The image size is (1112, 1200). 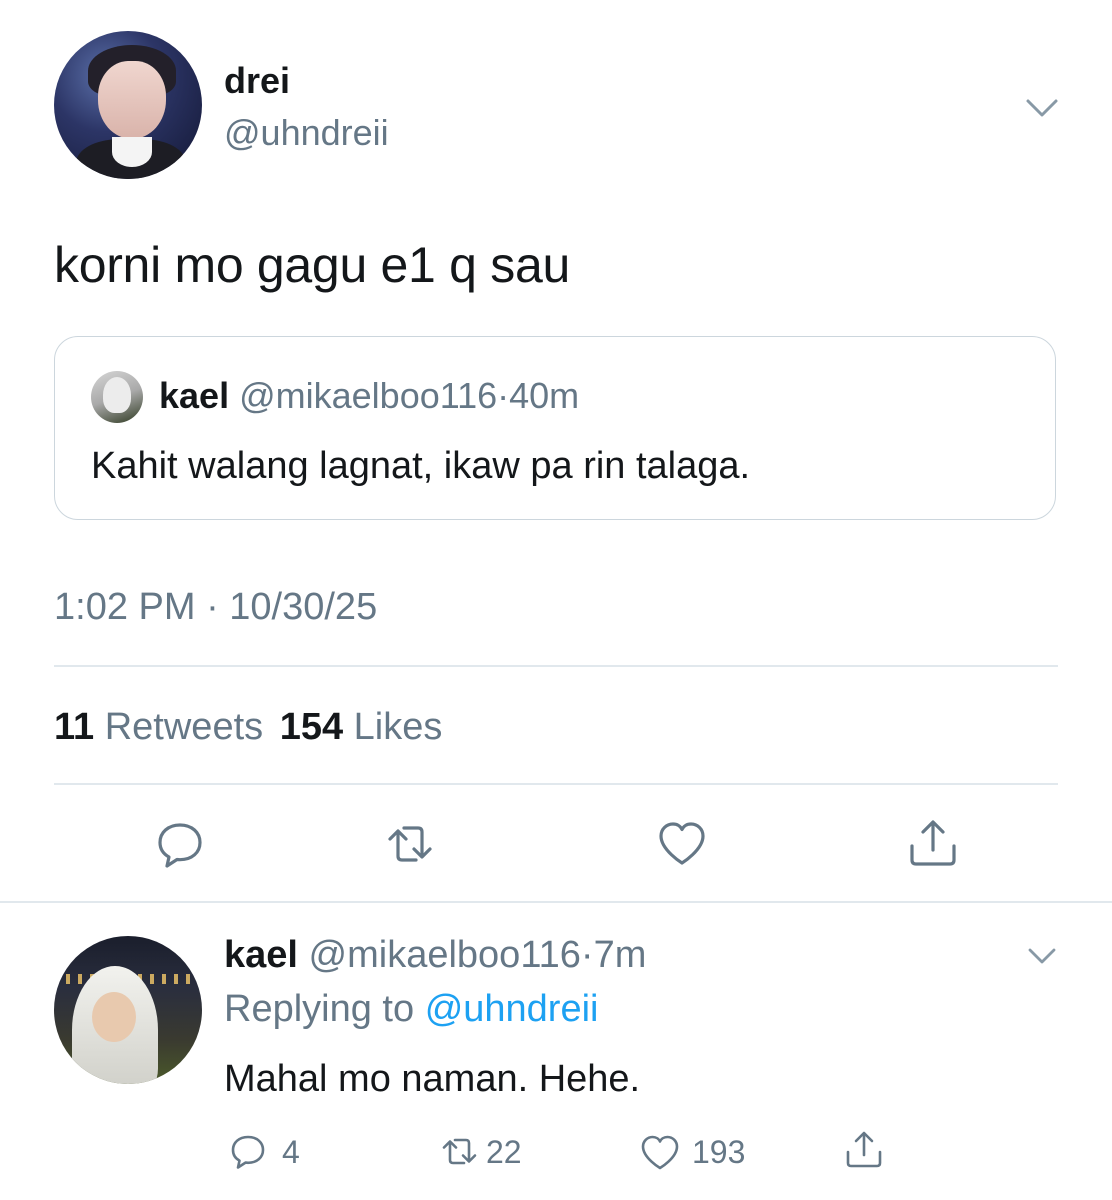 What do you see at coordinates (719, 1152) in the screenshot?
I see `like-count: 193` at bounding box center [719, 1152].